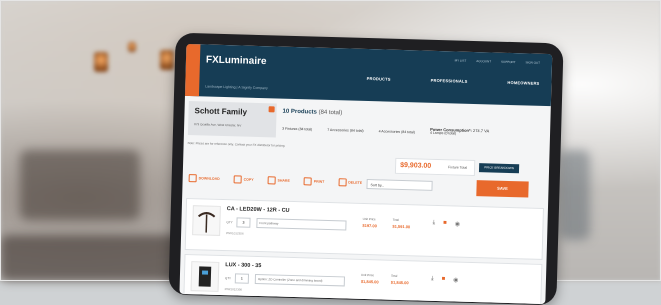 The height and width of the screenshot is (305, 661). Describe the element at coordinates (243, 222) in the screenshot. I see `qty-input: 3` at that location.